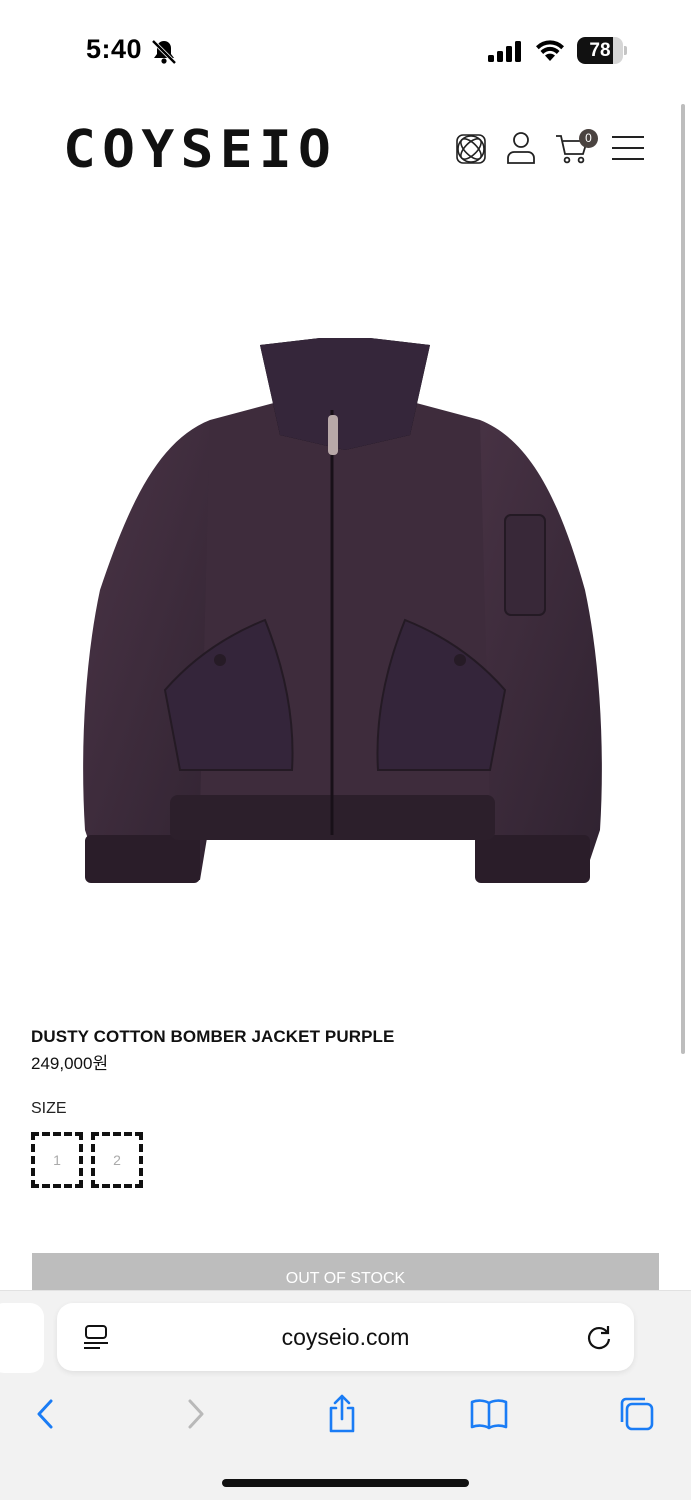 The image size is (691, 1500). I want to click on size-option-1: 1, so click(57, 1160).